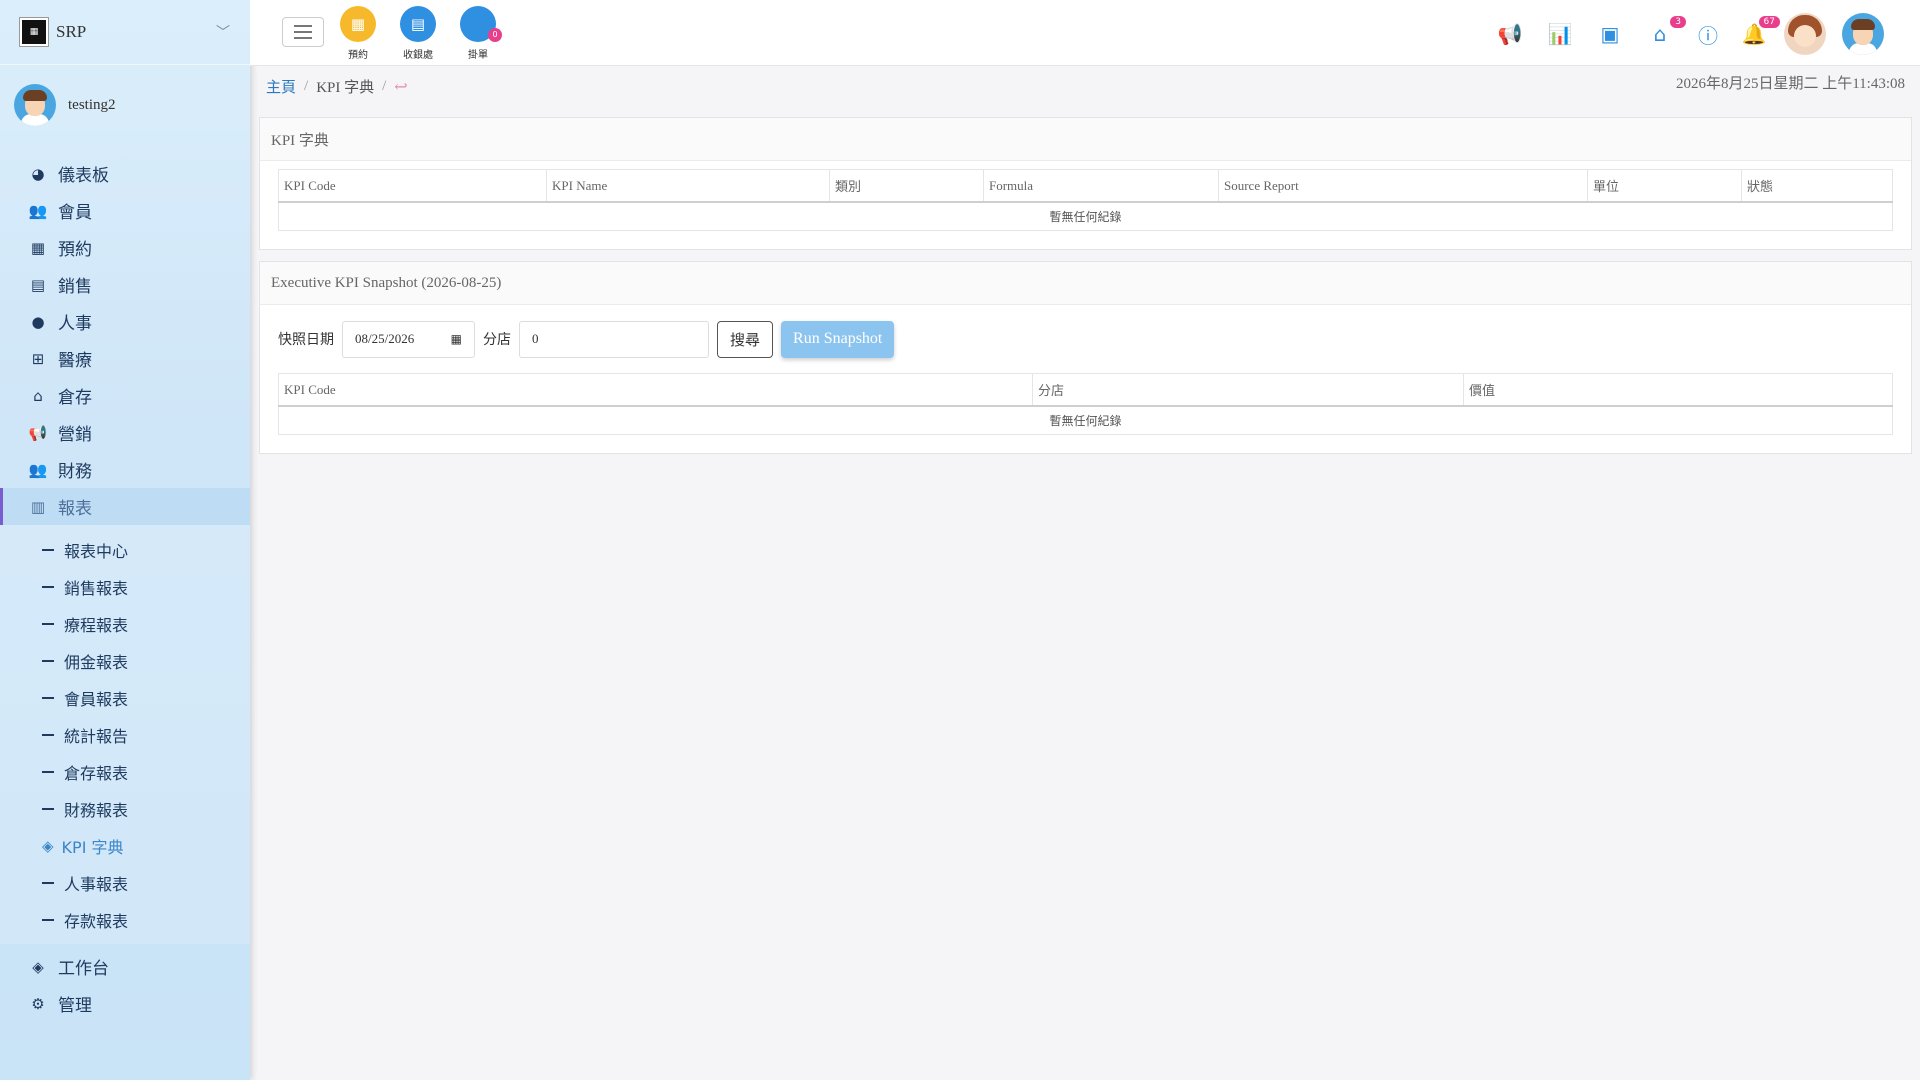  I want to click on bar-chart-icon: 📊, so click(1560, 34).